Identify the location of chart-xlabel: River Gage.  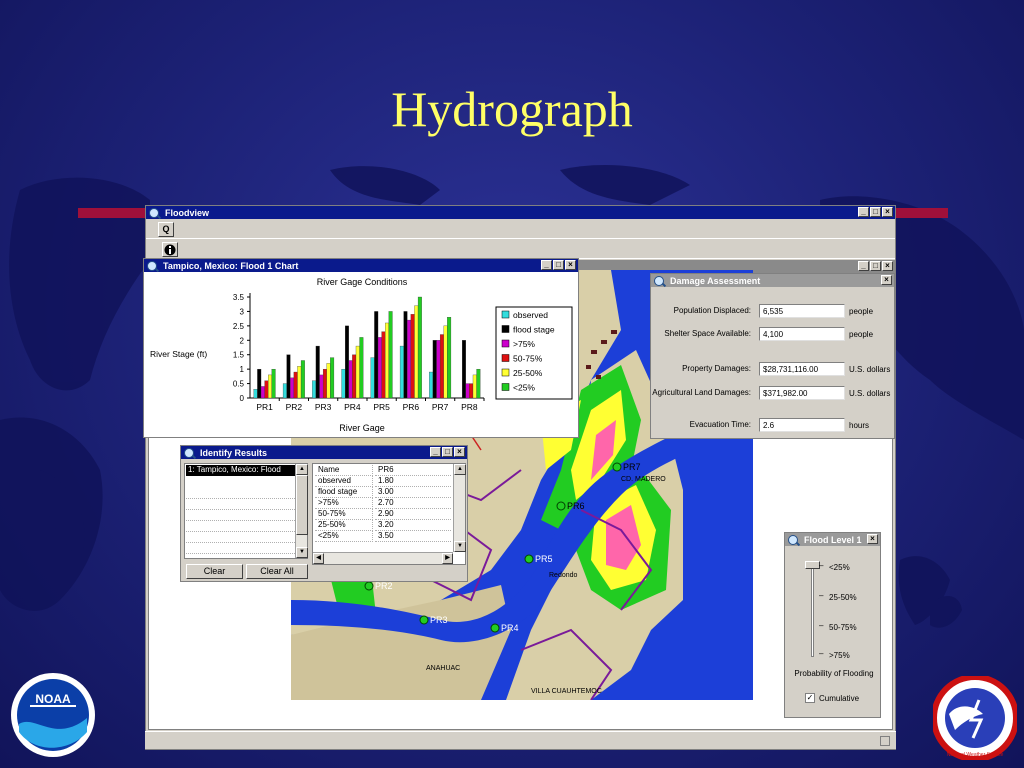
(362, 428).